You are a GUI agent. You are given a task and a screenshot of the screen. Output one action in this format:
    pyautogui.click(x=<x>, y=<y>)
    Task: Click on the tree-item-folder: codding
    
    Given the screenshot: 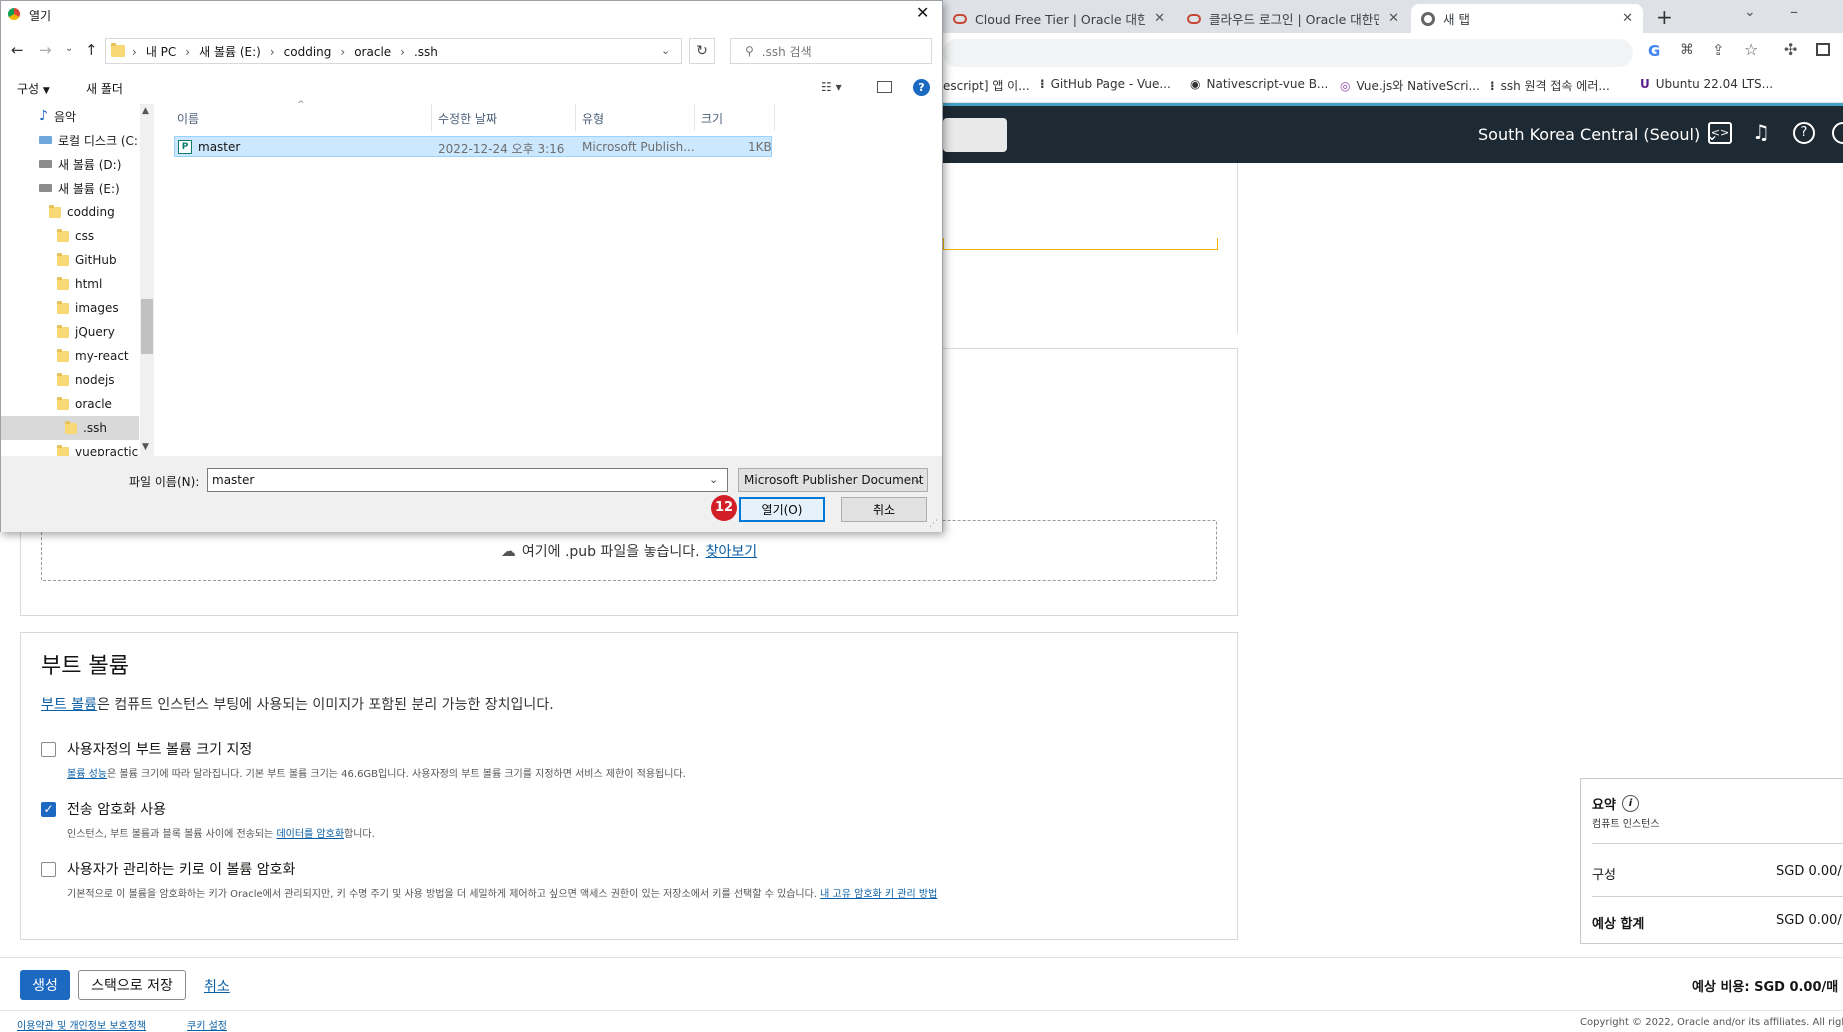 What is the action you would take?
    pyautogui.click(x=70, y=212)
    